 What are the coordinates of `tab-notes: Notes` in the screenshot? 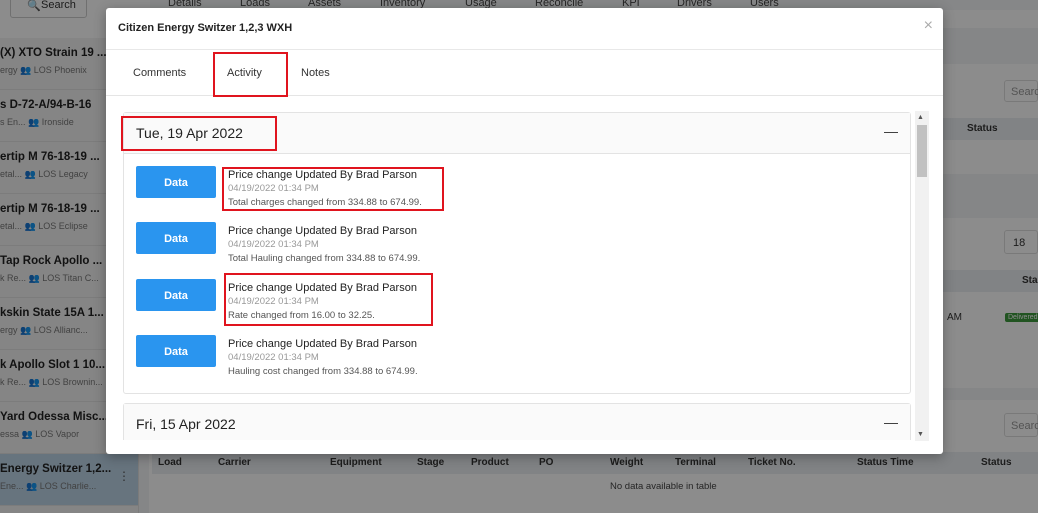 It's located at (315, 73).